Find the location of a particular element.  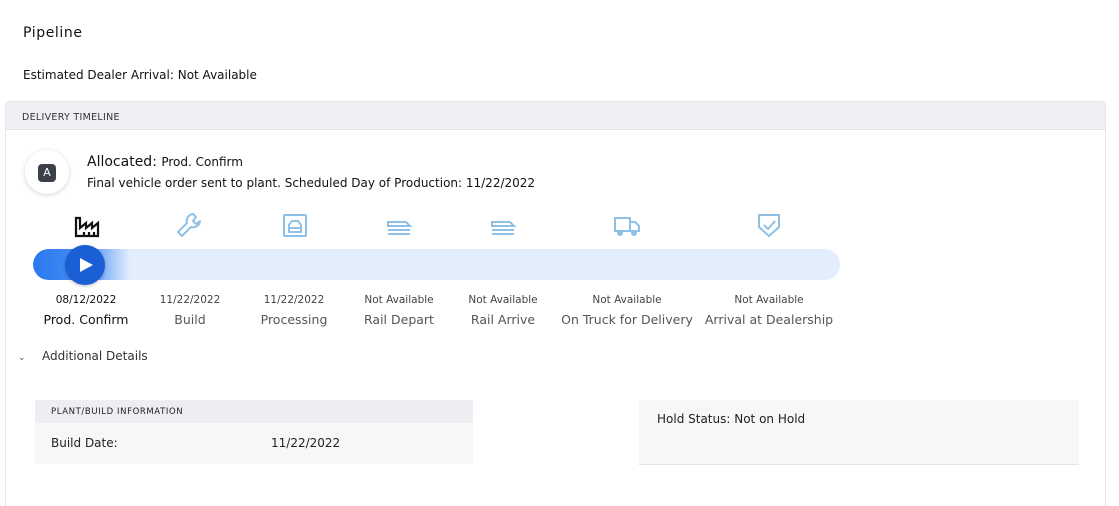

build-date-value: 11/22/2022 is located at coordinates (306, 443).